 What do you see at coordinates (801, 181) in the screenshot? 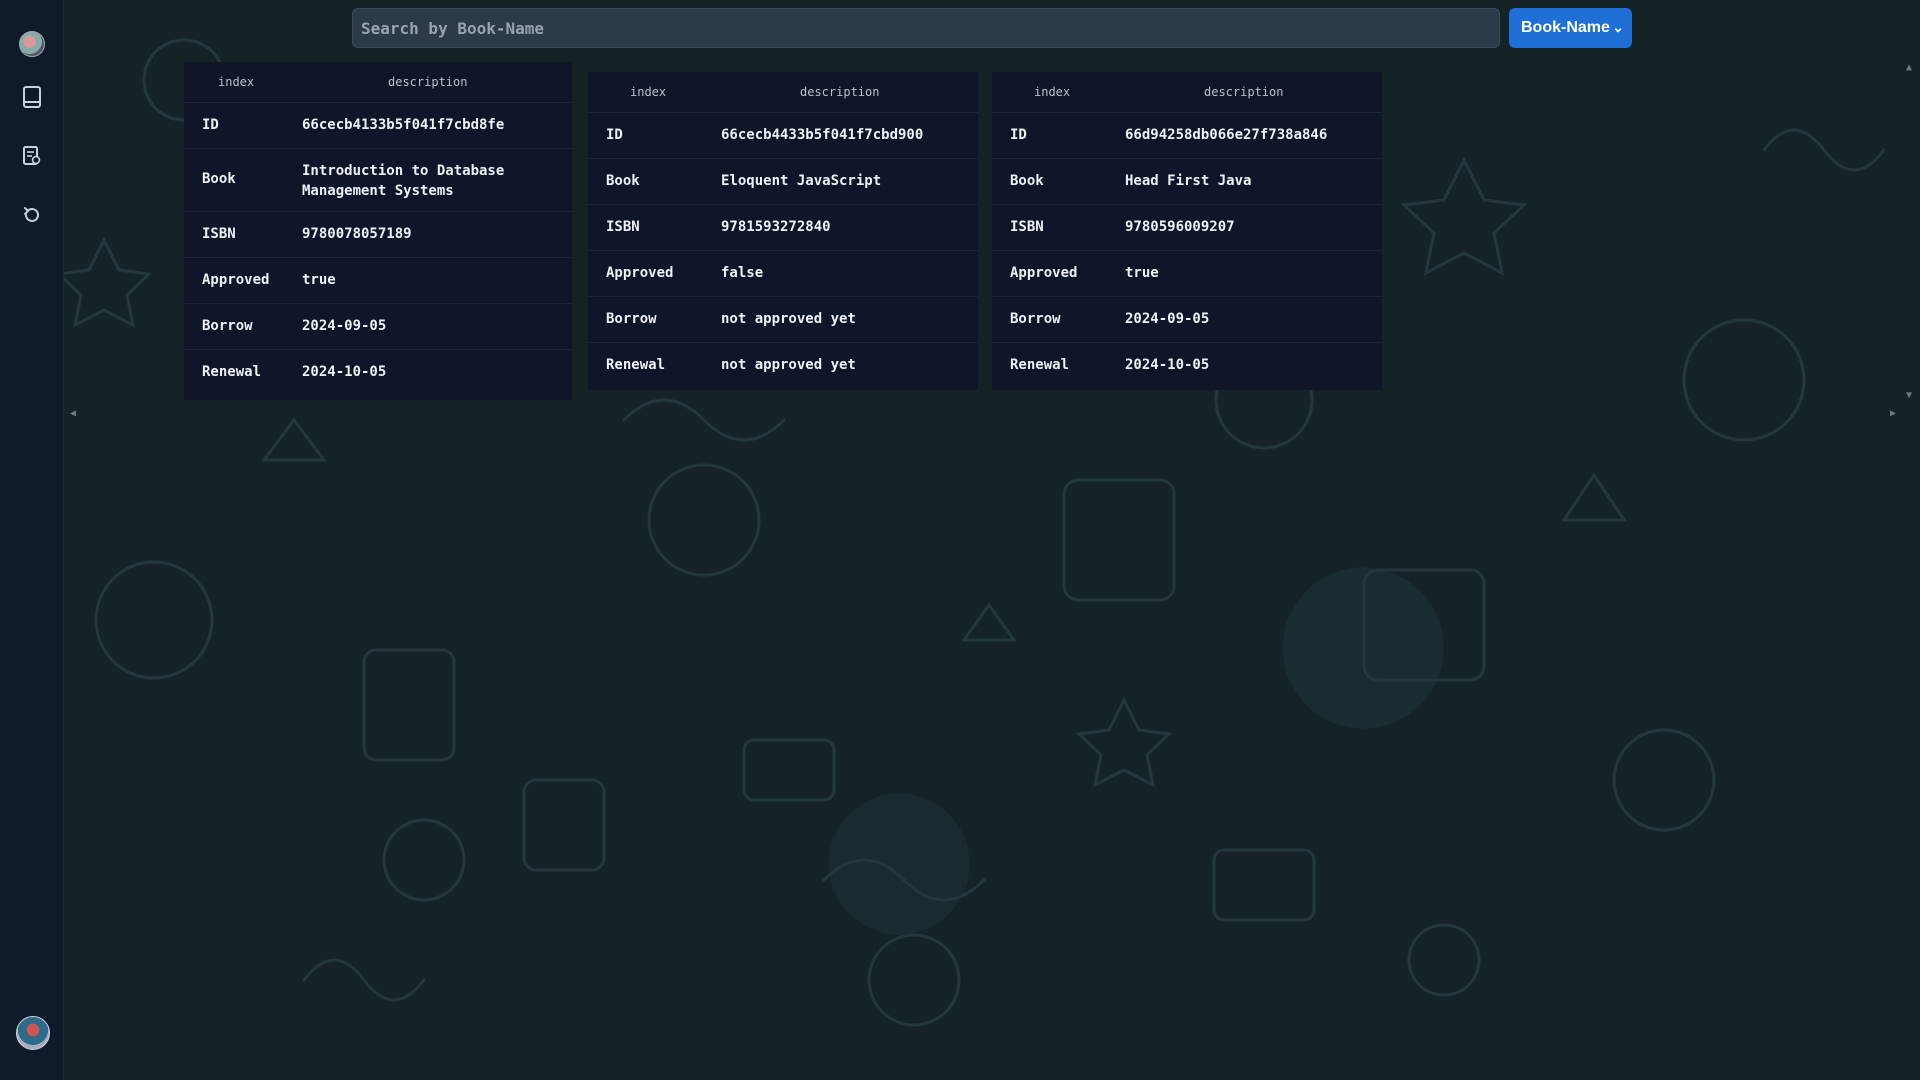
I see `row-value: Eloquent JavaScript` at bounding box center [801, 181].